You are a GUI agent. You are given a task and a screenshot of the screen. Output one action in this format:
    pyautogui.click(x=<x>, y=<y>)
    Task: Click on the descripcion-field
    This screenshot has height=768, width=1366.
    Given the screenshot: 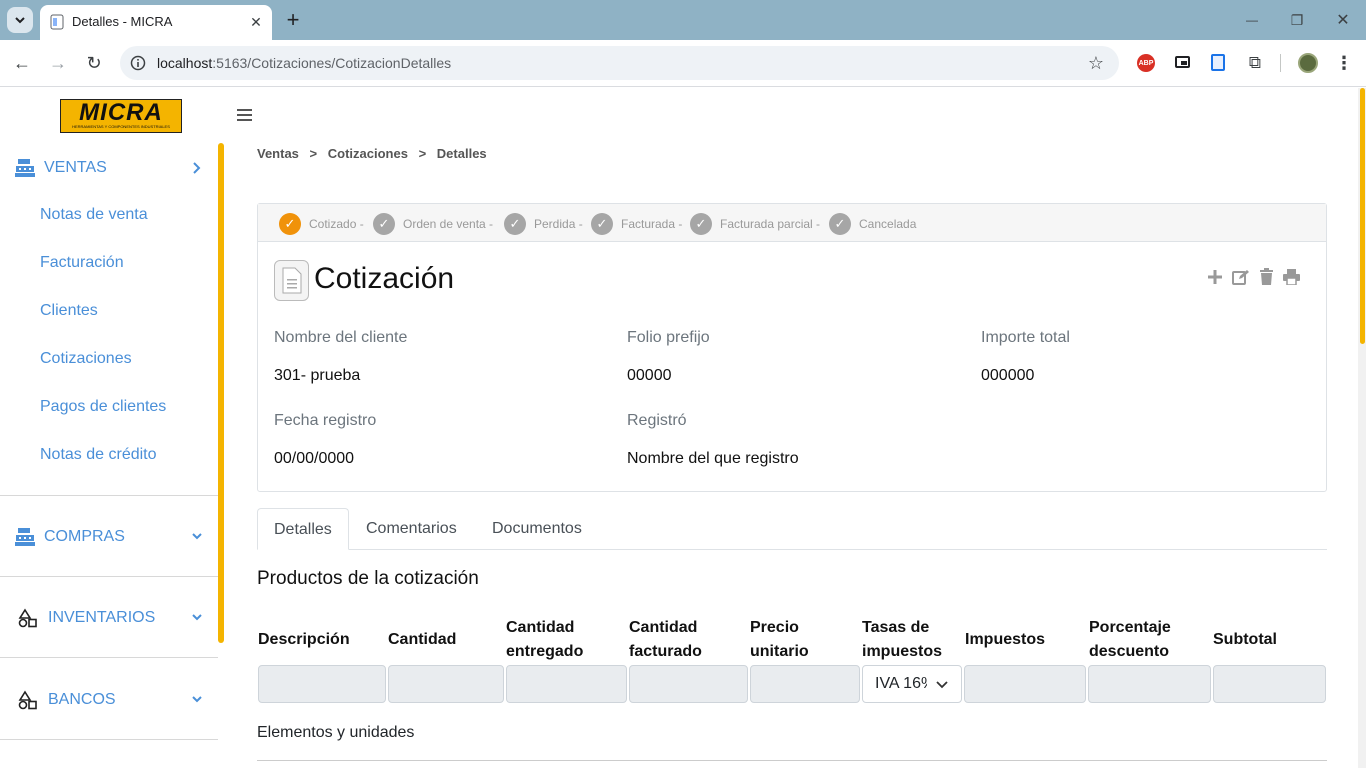 What is the action you would take?
    pyautogui.click(x=322, y=684)
    